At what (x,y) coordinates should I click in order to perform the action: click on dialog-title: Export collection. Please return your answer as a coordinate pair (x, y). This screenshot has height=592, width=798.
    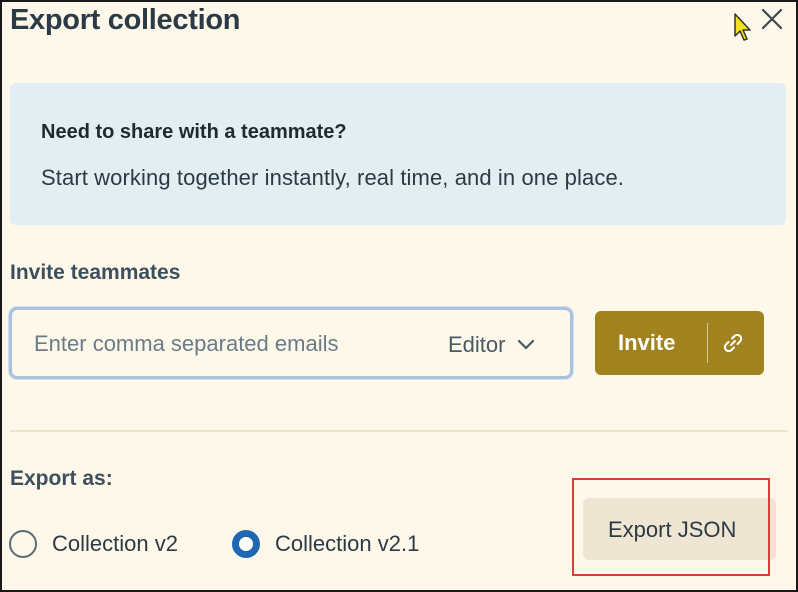
    Looking at the image, I should click on (125, 20).